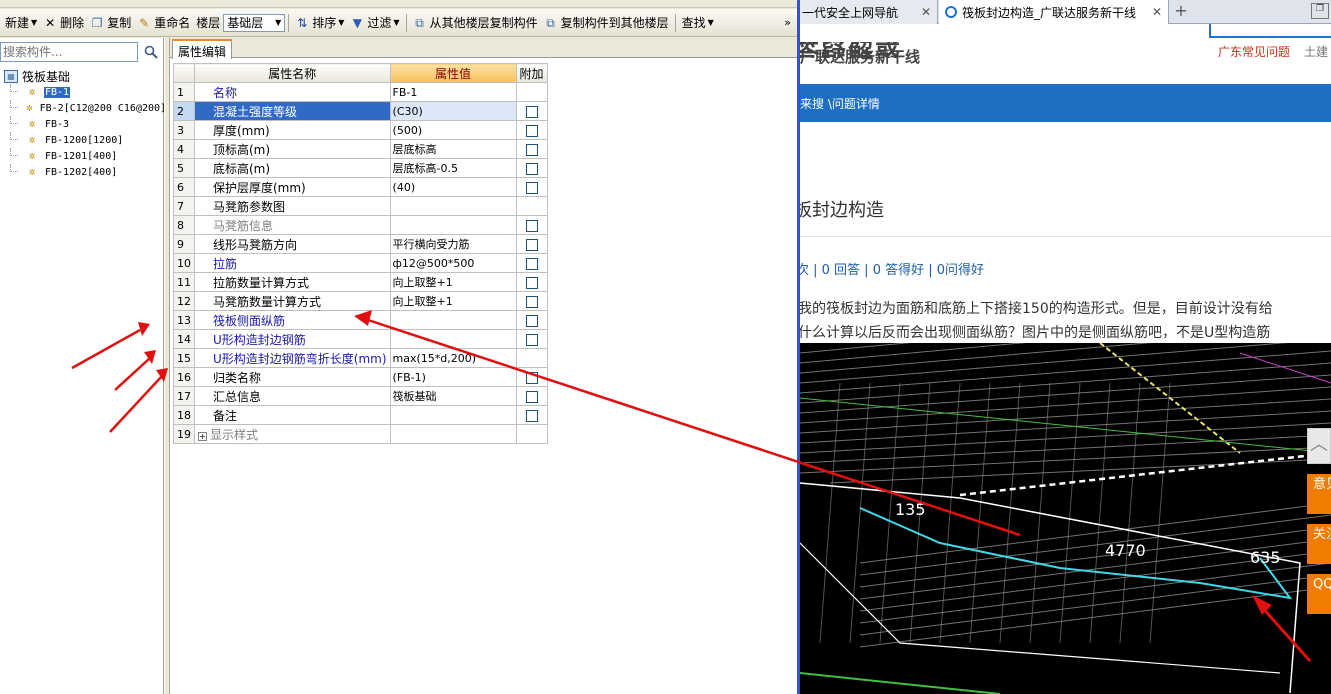  I want to click on property-row: 15 U形构造封边钢筋弯折长度(mm) max(15*d,200), so click(360, 358).